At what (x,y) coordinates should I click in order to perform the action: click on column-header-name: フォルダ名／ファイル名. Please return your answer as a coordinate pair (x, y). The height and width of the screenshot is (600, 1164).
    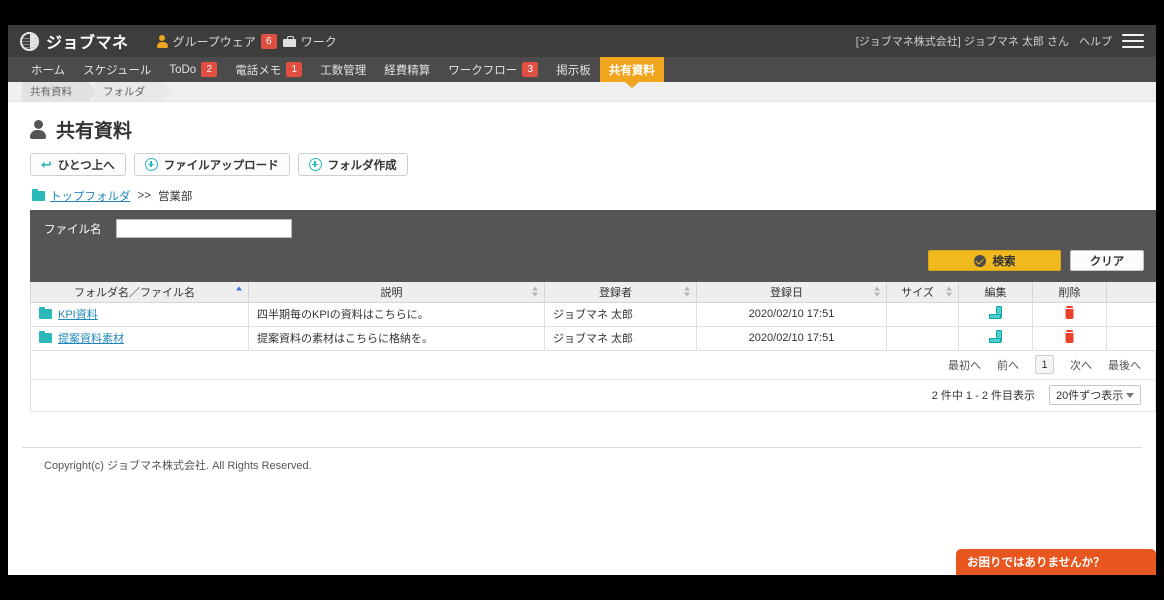
    Looking at the image, I should click on (139, 291).